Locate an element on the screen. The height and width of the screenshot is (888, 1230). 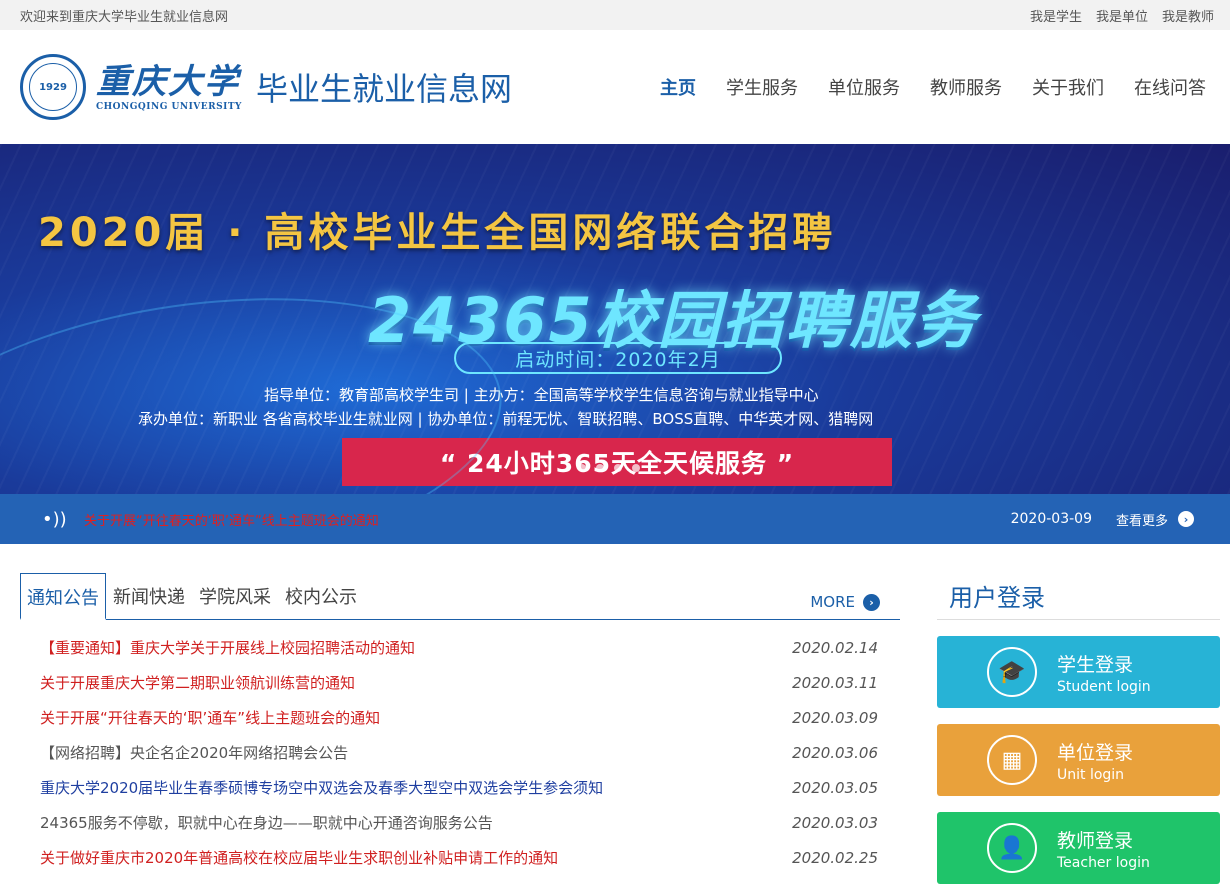
speaker-icon: •)) is located at coordinates (54, 519).